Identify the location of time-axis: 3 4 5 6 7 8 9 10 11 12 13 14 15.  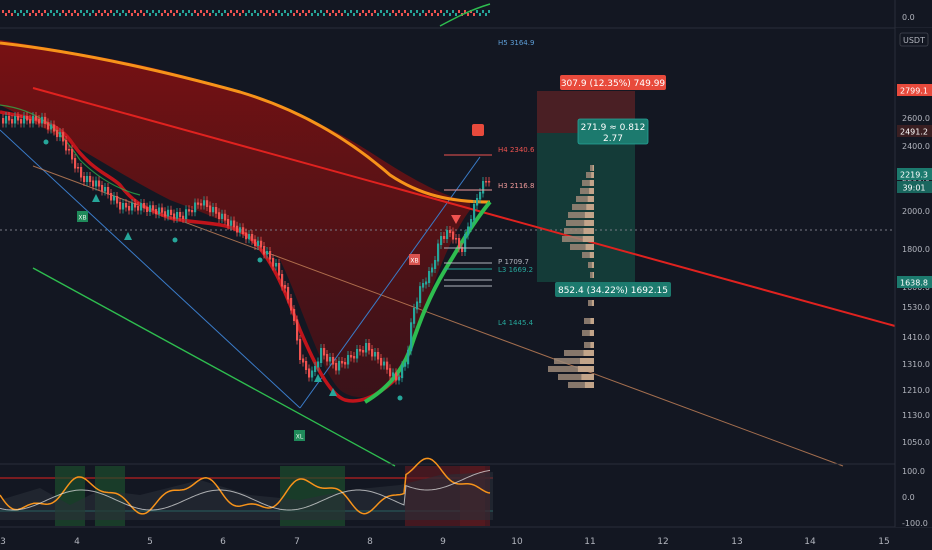
(466, 539).